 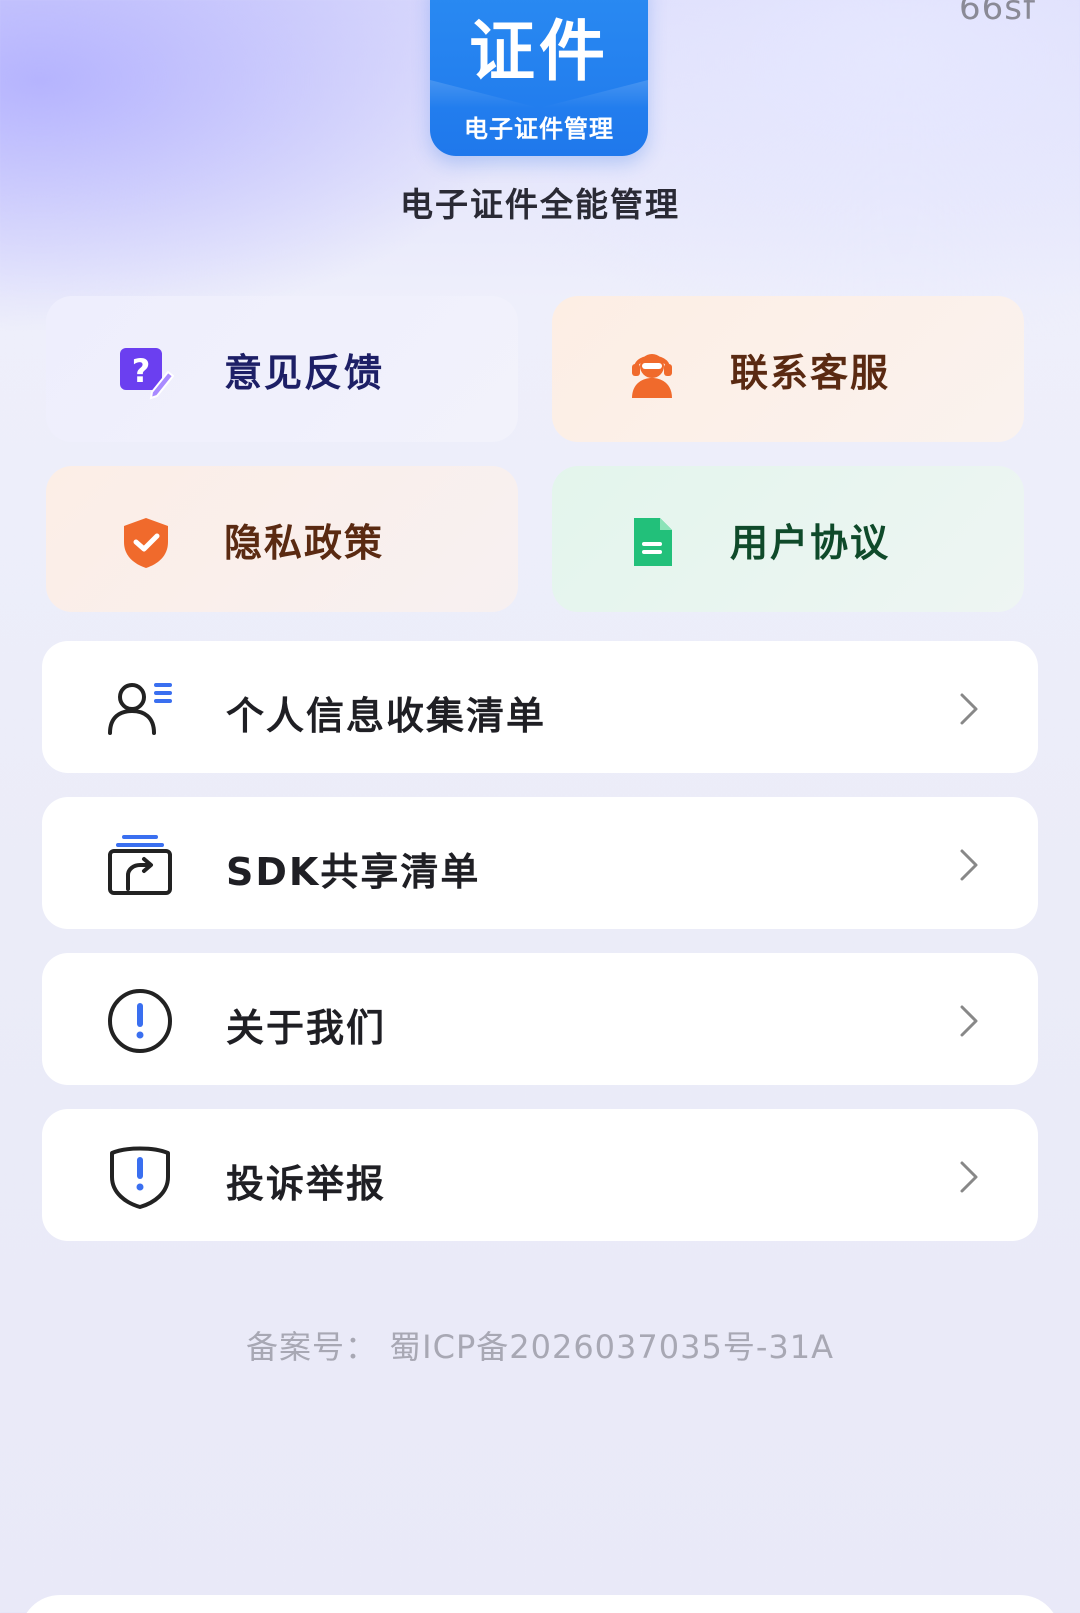 What do you see at coordinates (539, 129) in the screenshot?
I see `logo-subtitle: 电子证件管理` at bounding box center [539, 129].